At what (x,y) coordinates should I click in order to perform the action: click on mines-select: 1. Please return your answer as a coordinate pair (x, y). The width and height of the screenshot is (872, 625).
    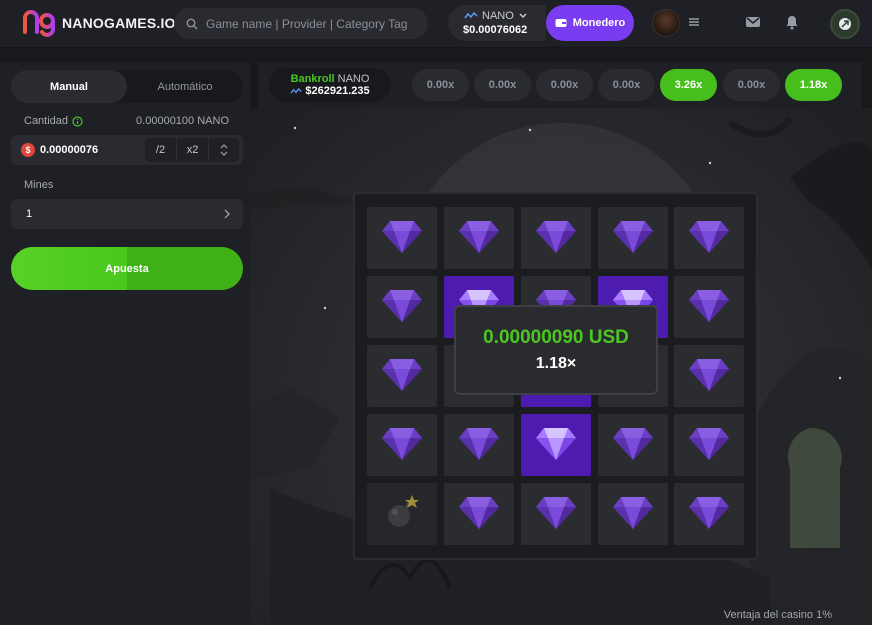
    Looking at the image, I should click on (127, 214).